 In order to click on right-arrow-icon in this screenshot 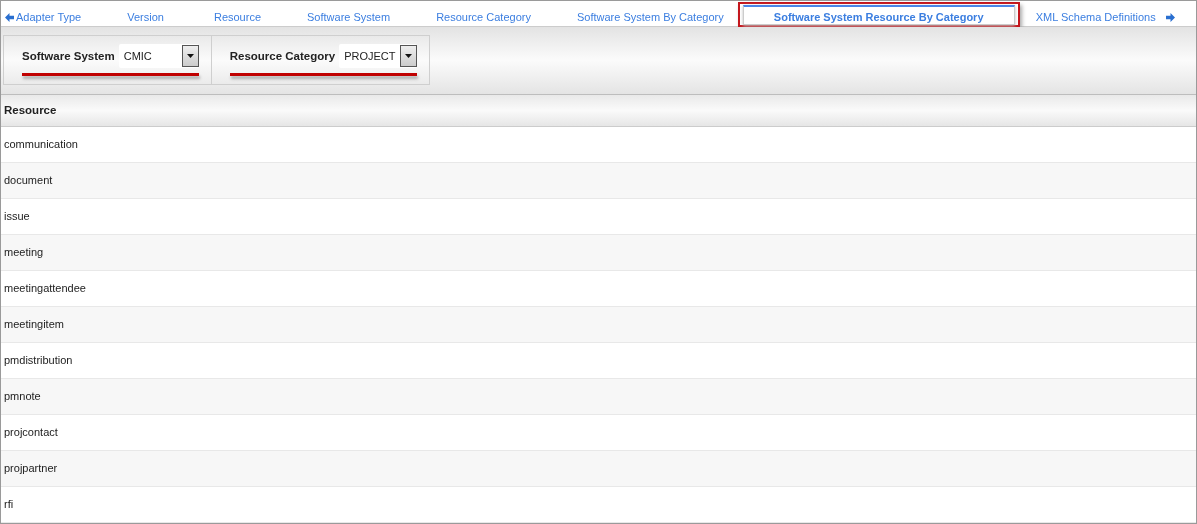, I will do `click(1170, 18)`.